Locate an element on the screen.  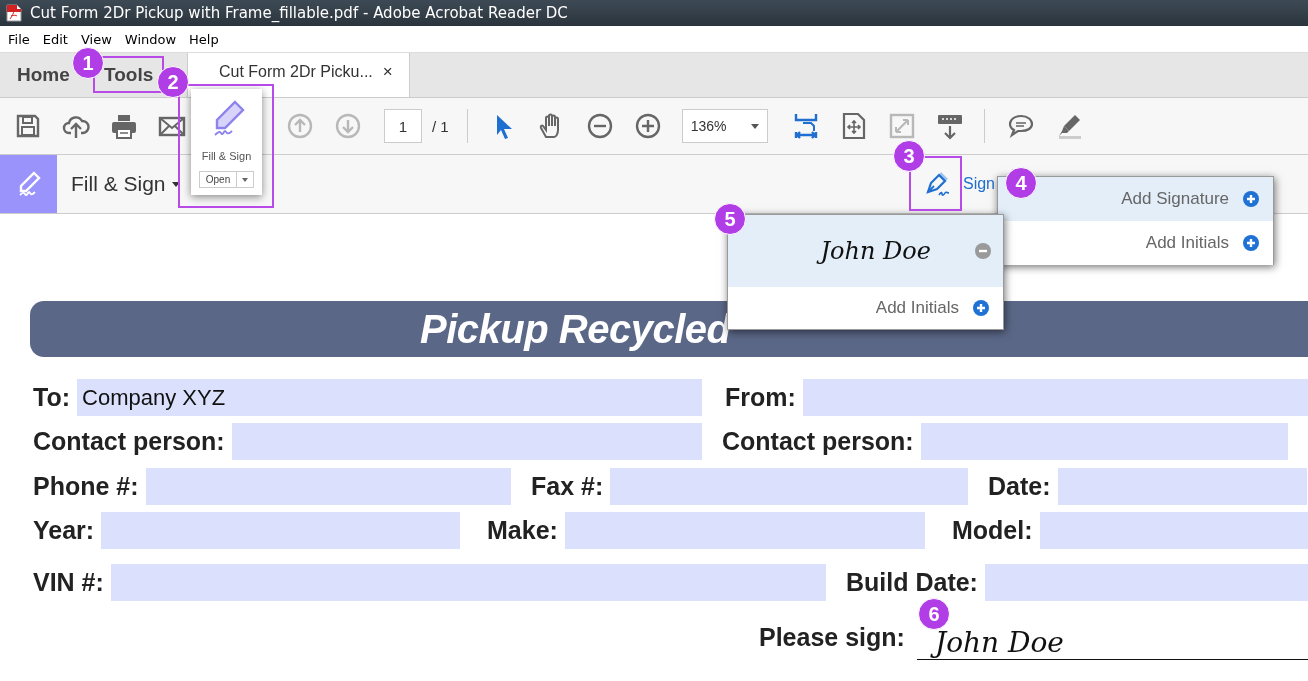
form-title: Pickup Recycled is located at coordinates (575, 329).